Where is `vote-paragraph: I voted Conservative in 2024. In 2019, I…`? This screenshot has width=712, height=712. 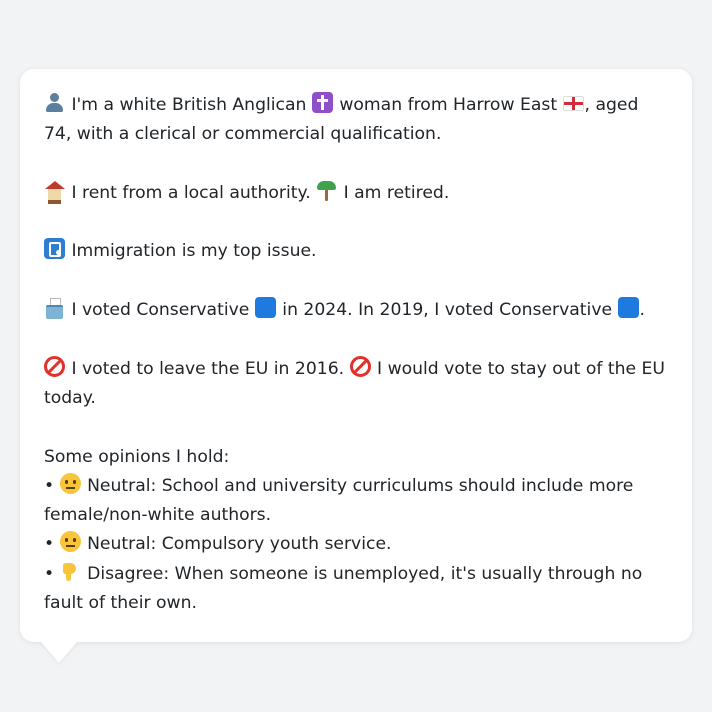
vote-paragraph: I voted Conservative in 2024. In 2019, I… is located at coordinates (356, 310).